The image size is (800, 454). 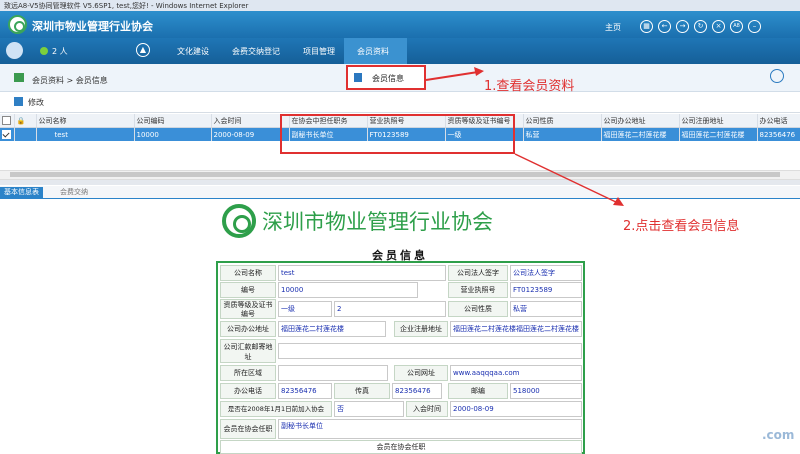 What do you see at coordinates (248, 273) in the screenshot?
I see `label-company-name: 公司名称` at bounding box center [248, 273].